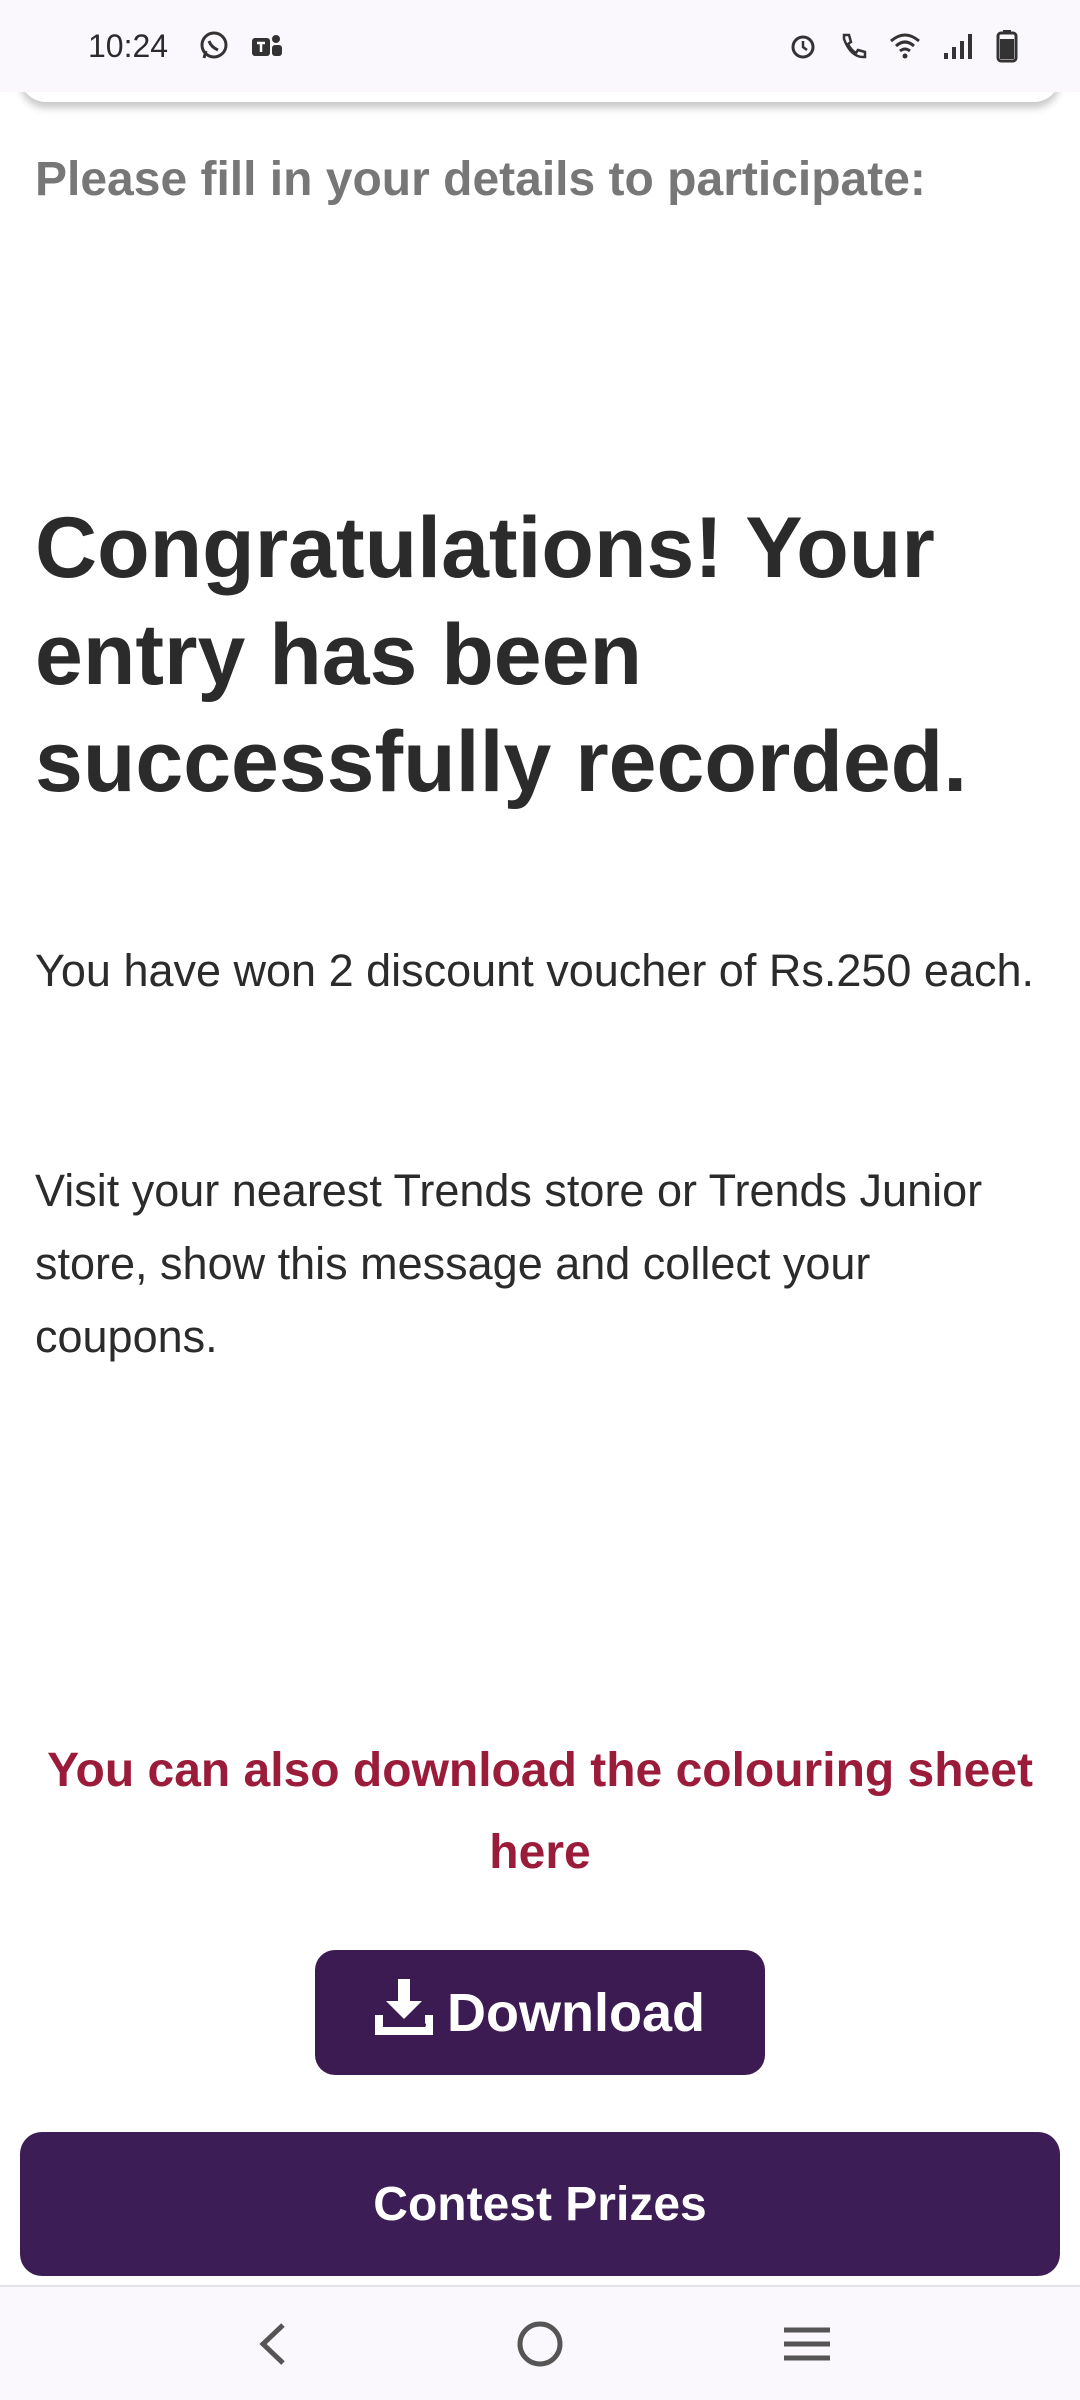  I want to click on recents-icon, so click(807, 2344).